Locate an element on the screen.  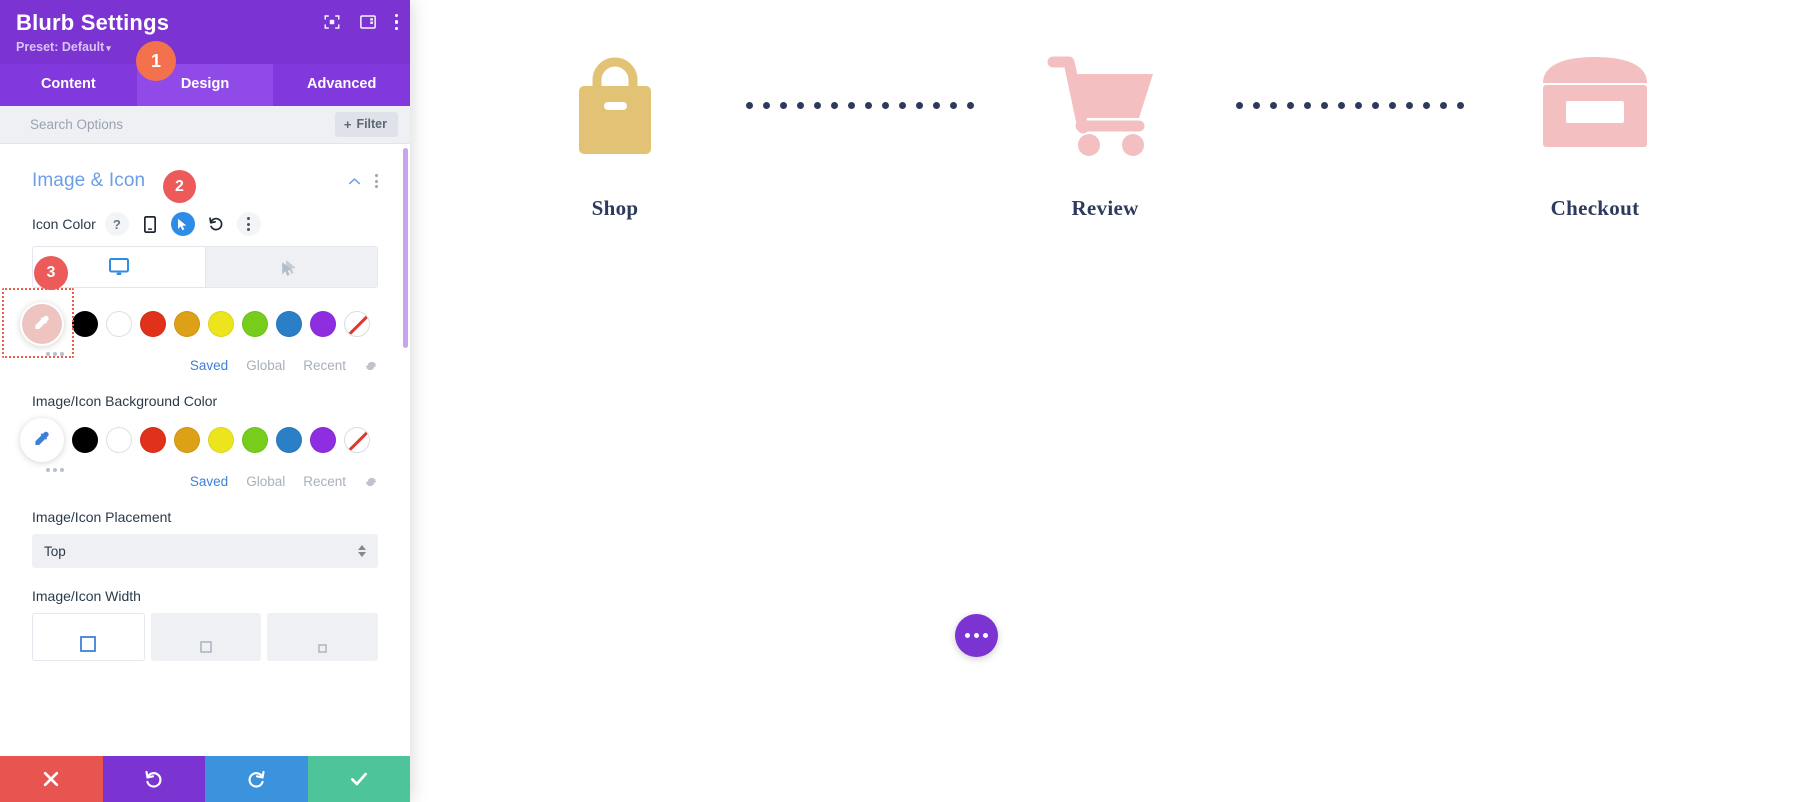
tab-advanced: Advanced is located at coordinates (341, 85).